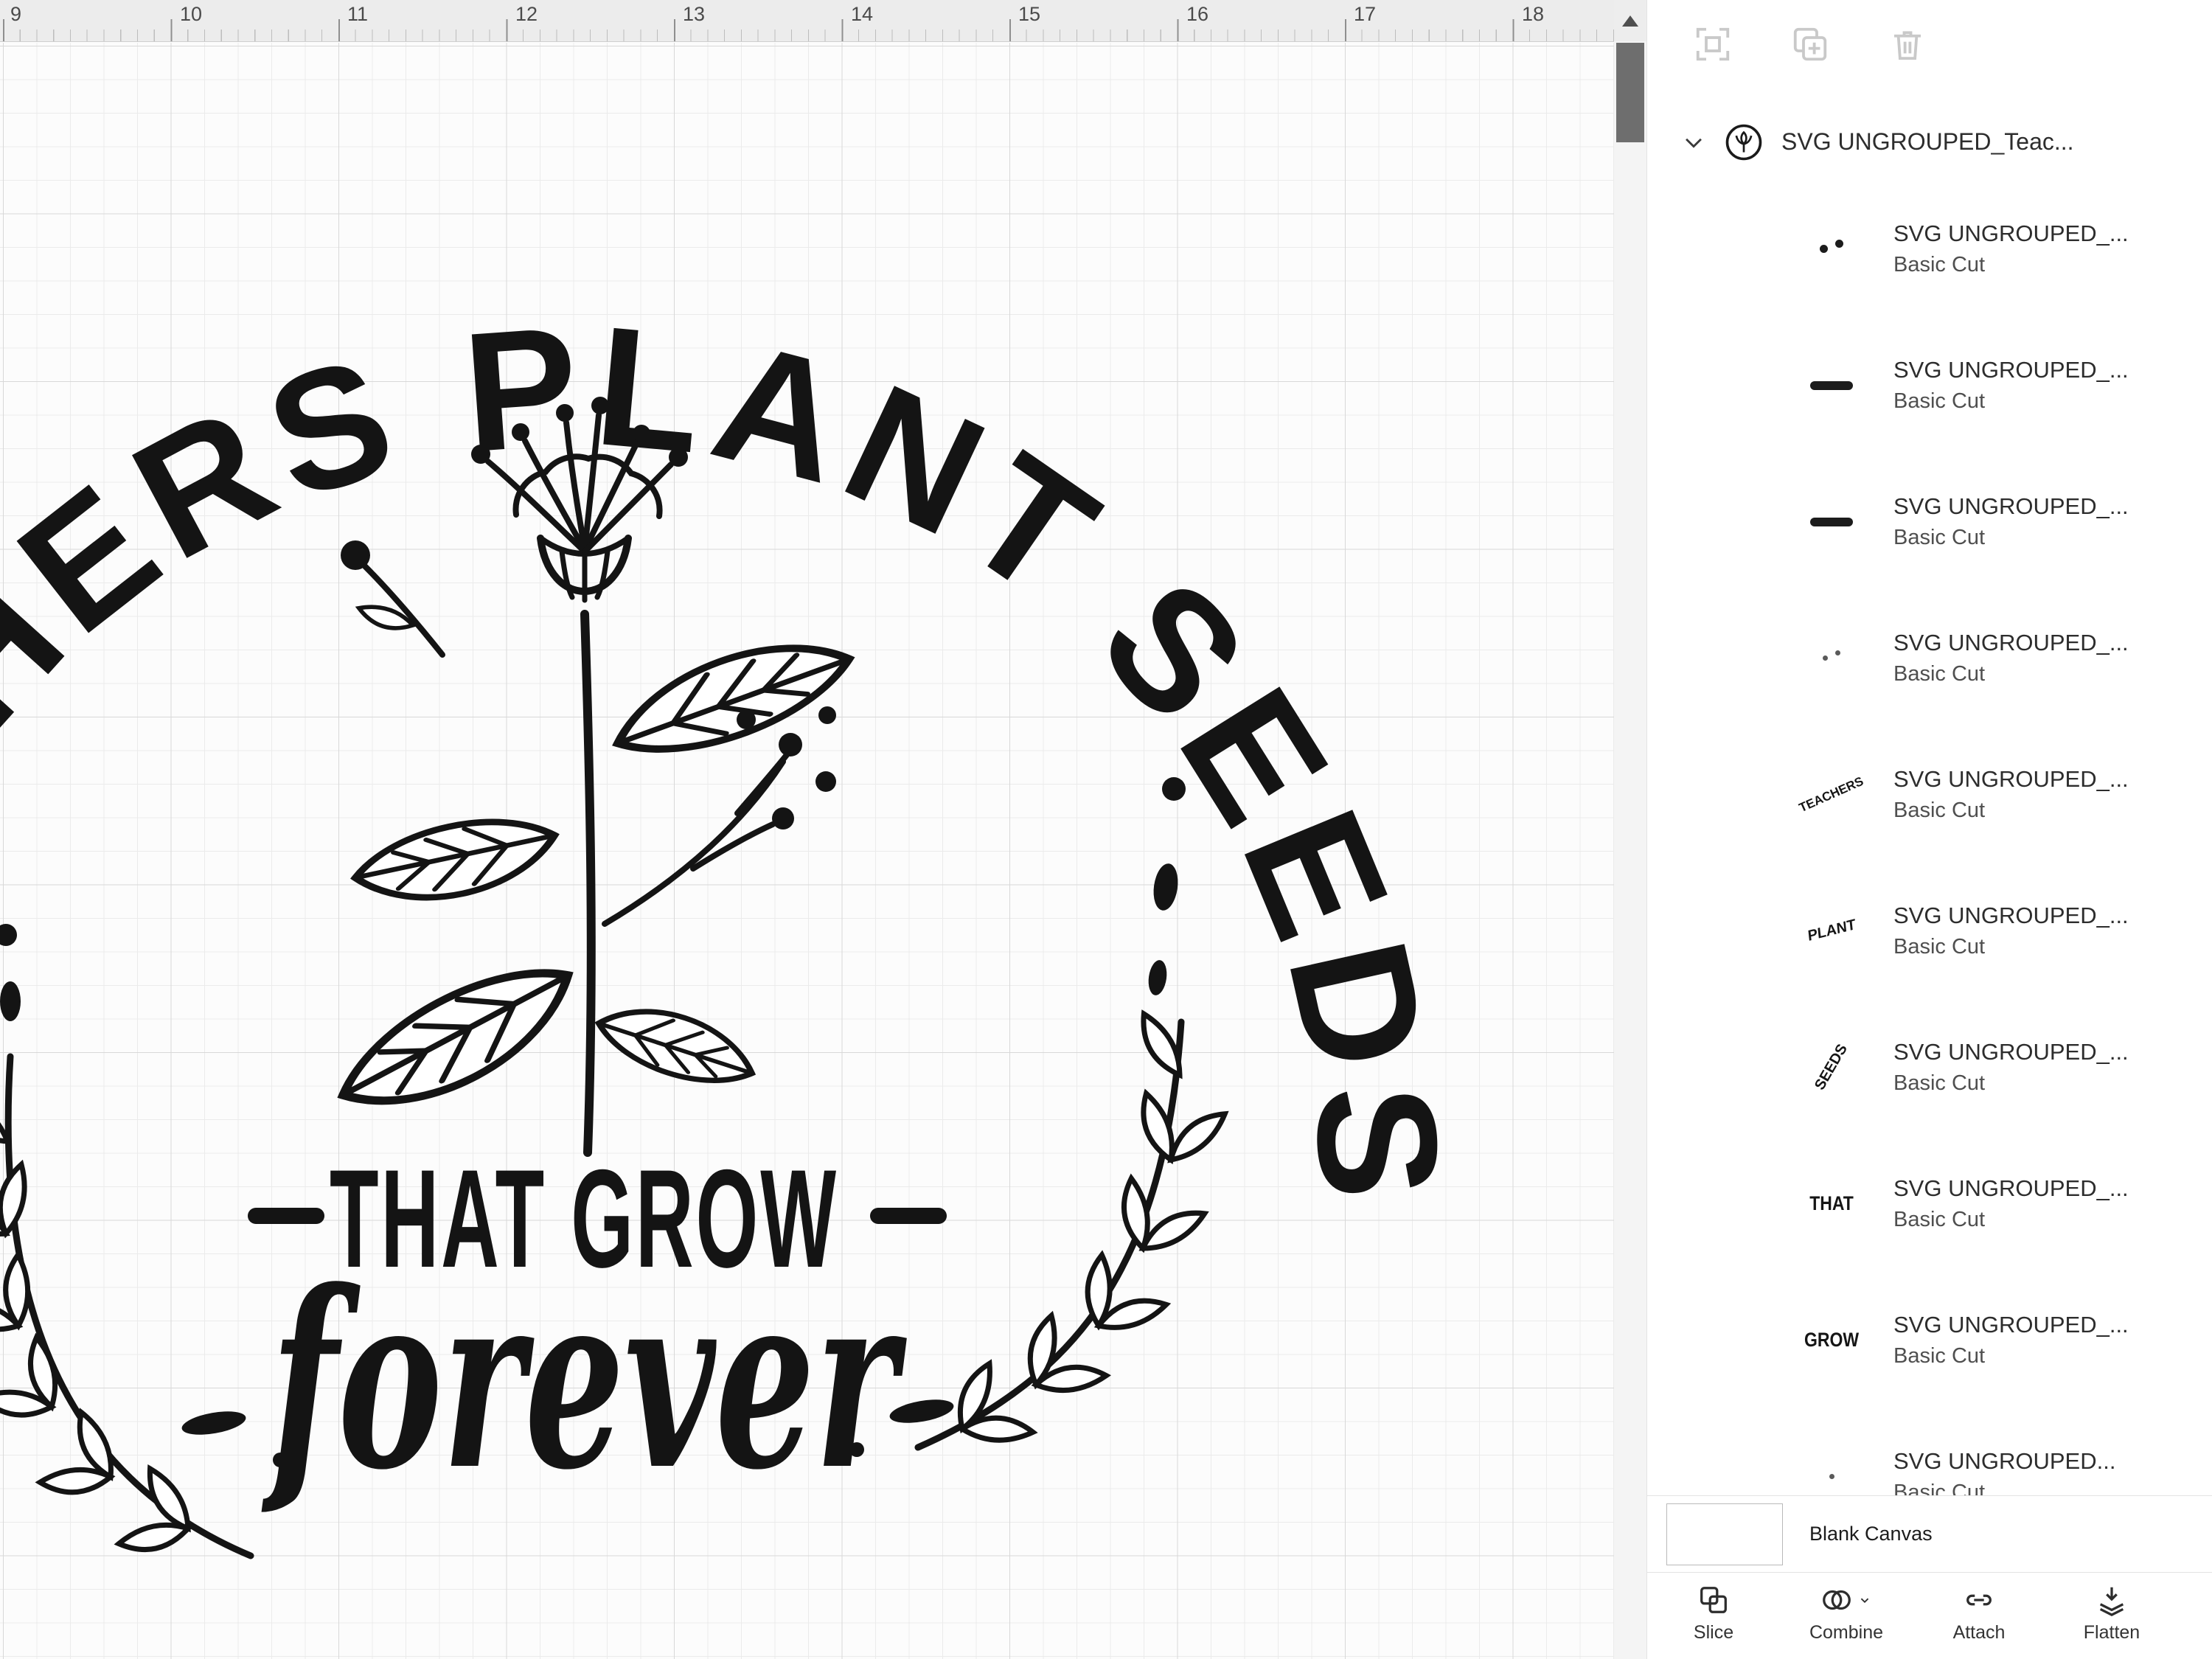 This screenshot has width=2212, height=1659. Describe the element at coordinates (1929, 1067) in the screenshot. I see `layer-item: SEEDS SVG UNGROUPED_... Basic Cut` at that location.